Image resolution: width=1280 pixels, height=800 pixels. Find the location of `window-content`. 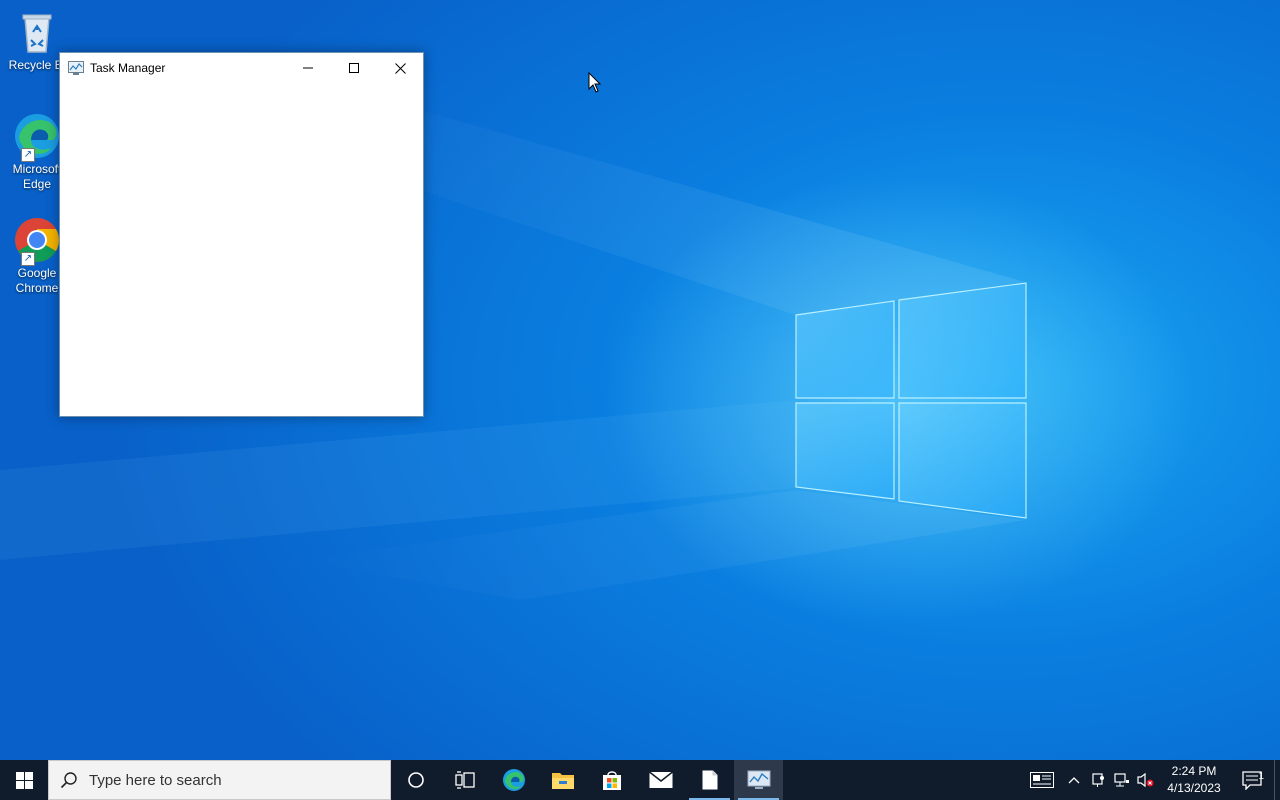

window-content is located at coordinates (241, 249).